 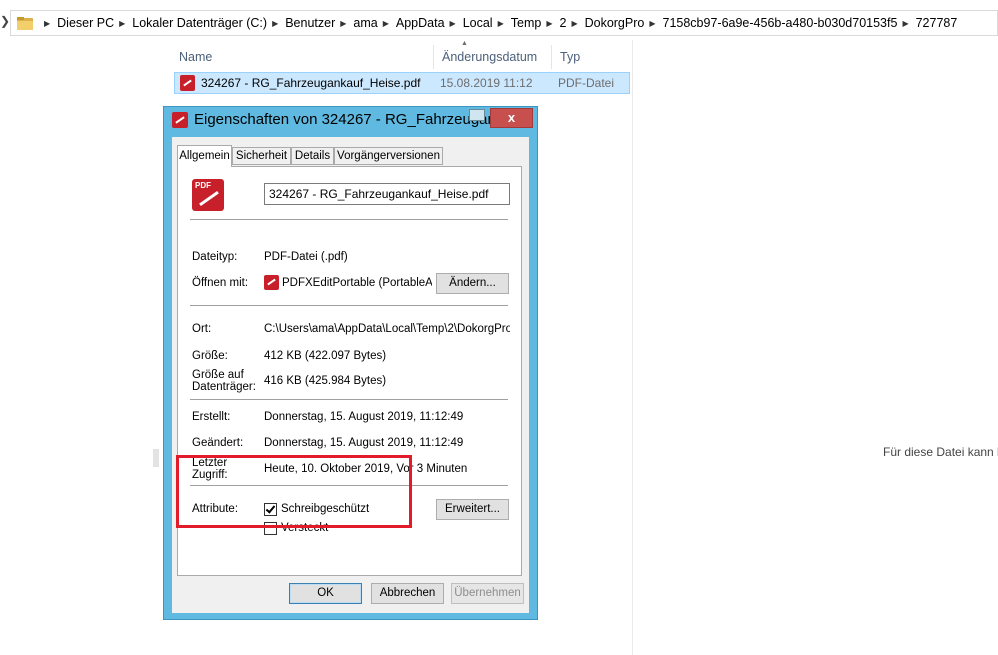 I want to click on breadcrumb-item: ▶ Temp, so click(x=517, y=23).